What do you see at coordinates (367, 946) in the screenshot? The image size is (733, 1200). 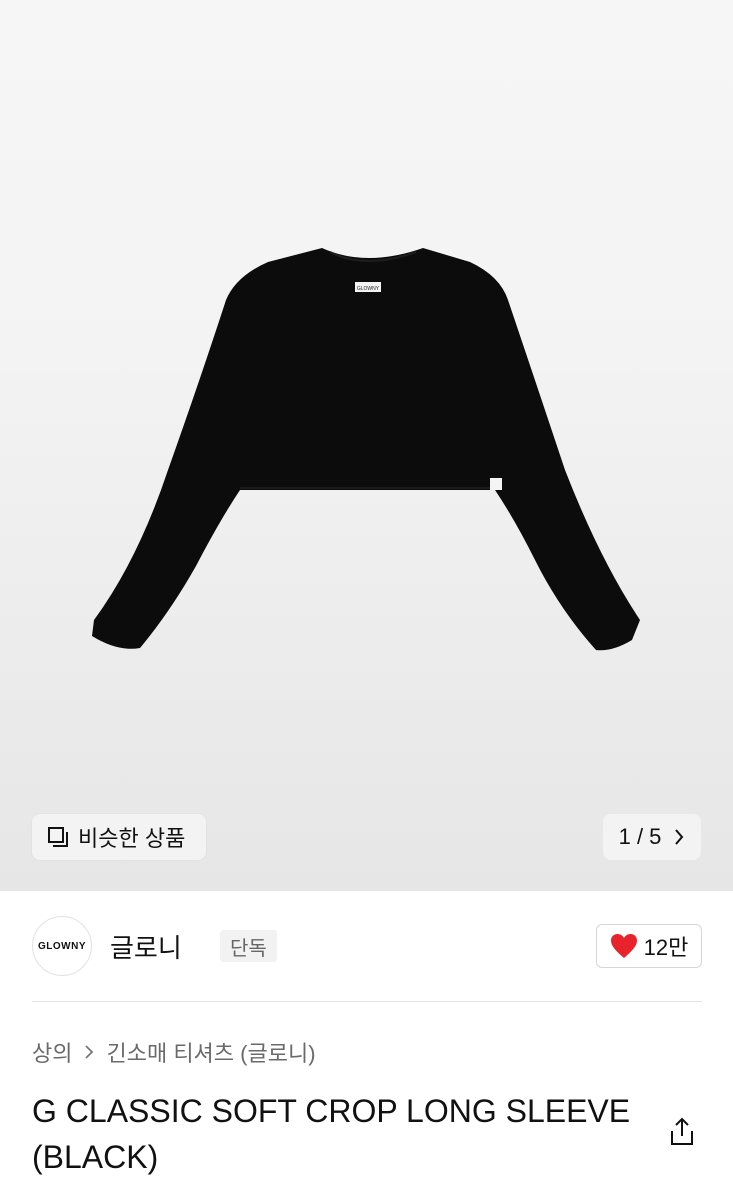 I see `brand-row: GLOWNY 글로니 단독 12만` at bounding box center [367, 946].